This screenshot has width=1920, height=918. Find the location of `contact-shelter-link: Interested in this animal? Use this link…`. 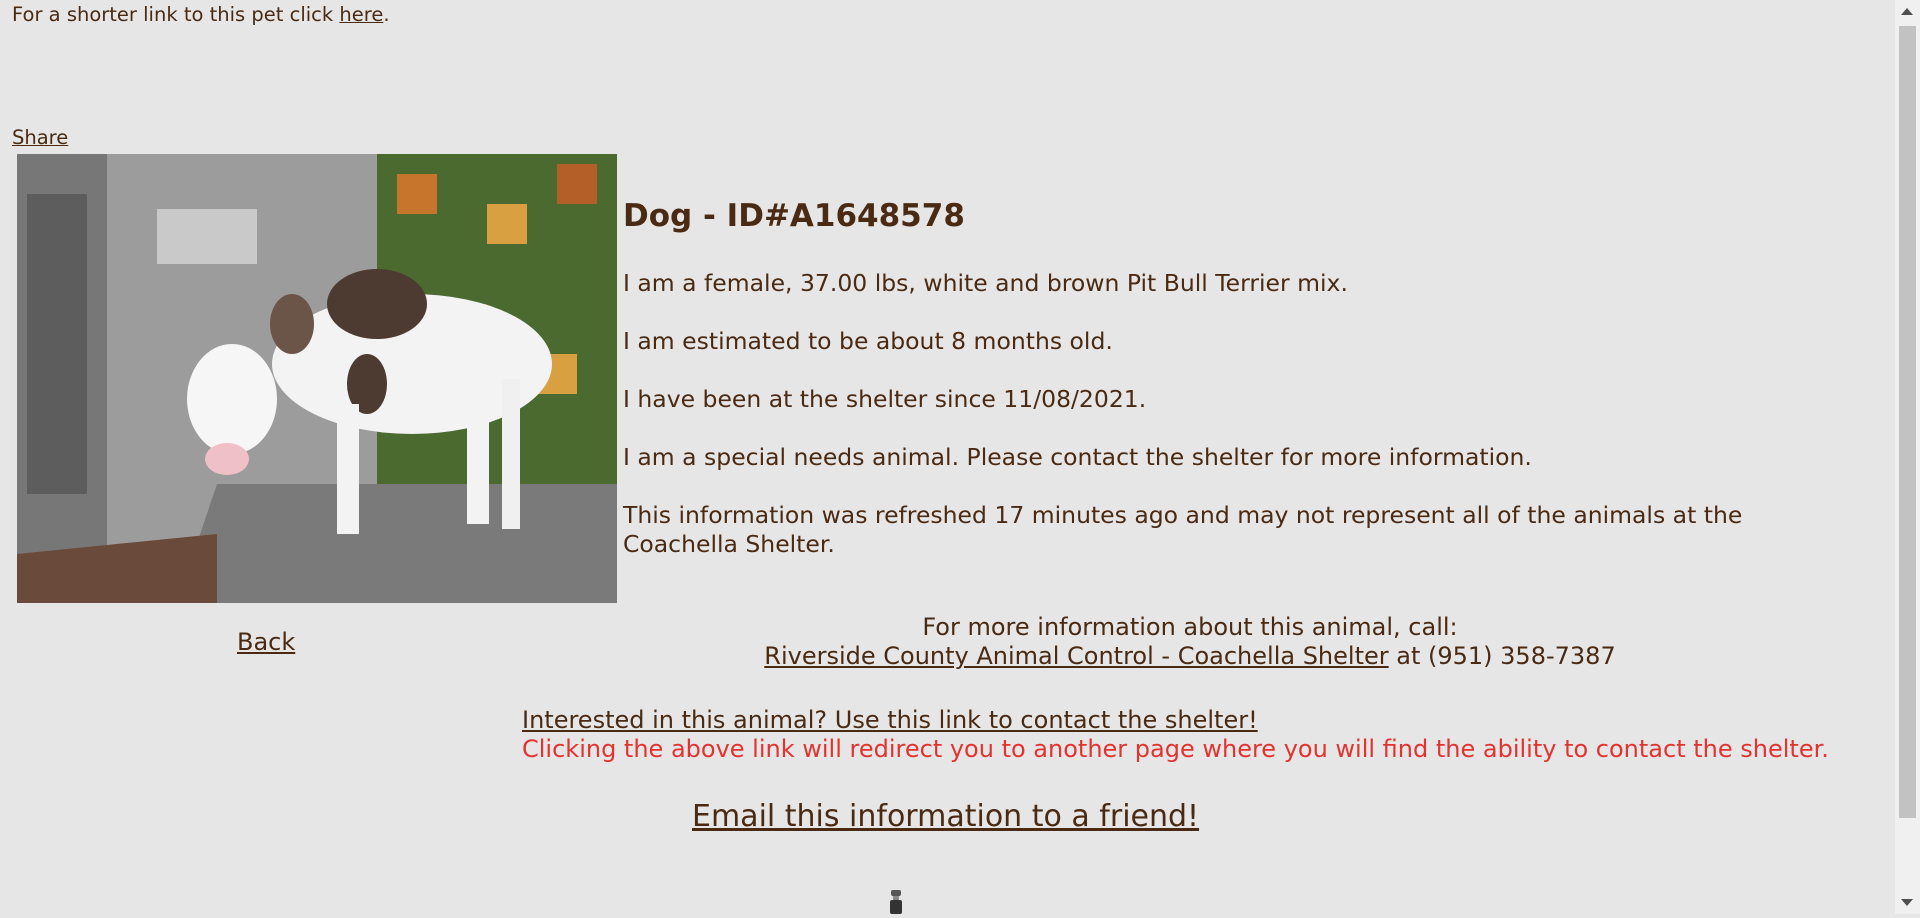

contact-shelter-link: Interested in this animal? Use this link… is located at coordinates (890, 720).